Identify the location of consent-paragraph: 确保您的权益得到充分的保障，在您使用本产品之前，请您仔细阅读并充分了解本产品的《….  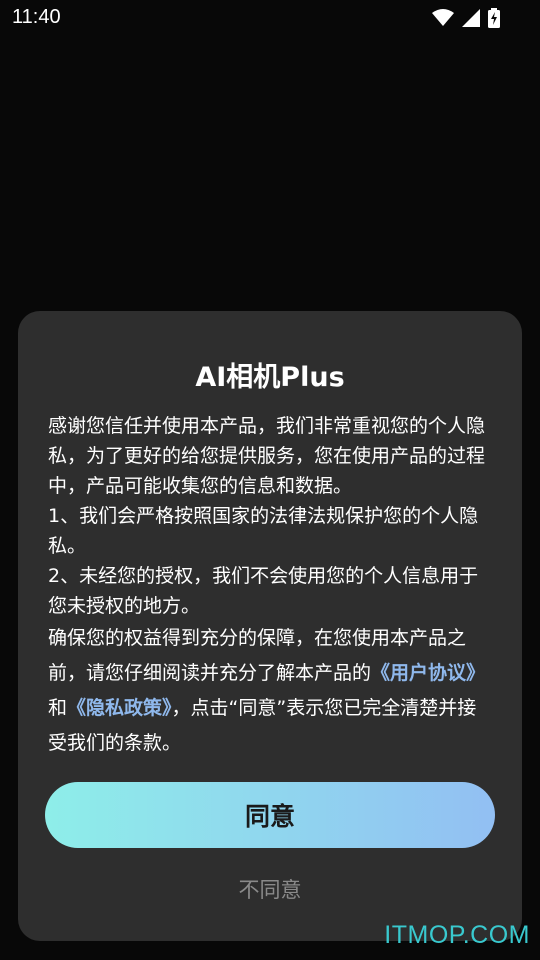
(271, 691).